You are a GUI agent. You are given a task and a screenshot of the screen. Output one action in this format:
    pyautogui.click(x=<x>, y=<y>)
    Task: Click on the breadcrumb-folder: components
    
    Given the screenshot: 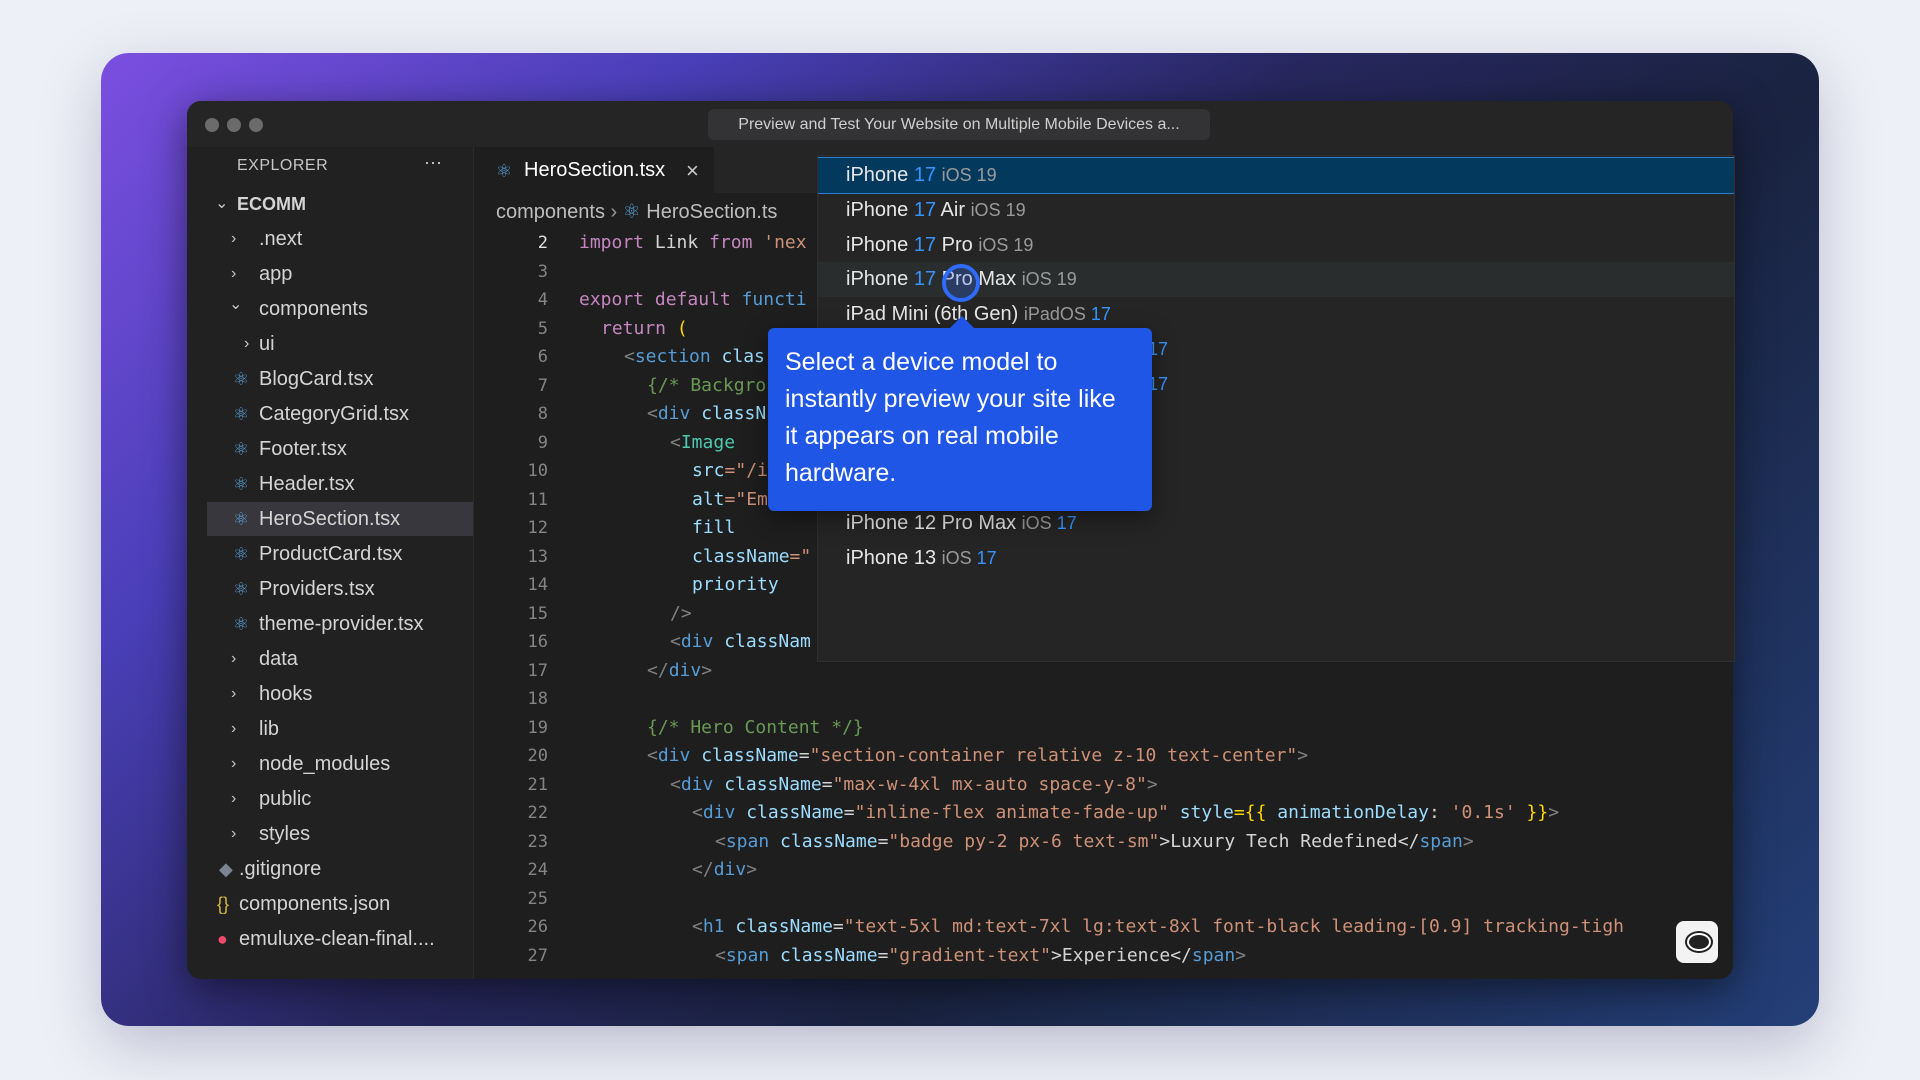 What is the action you would take?
    pyautogui.click(x=550, y=212)
    